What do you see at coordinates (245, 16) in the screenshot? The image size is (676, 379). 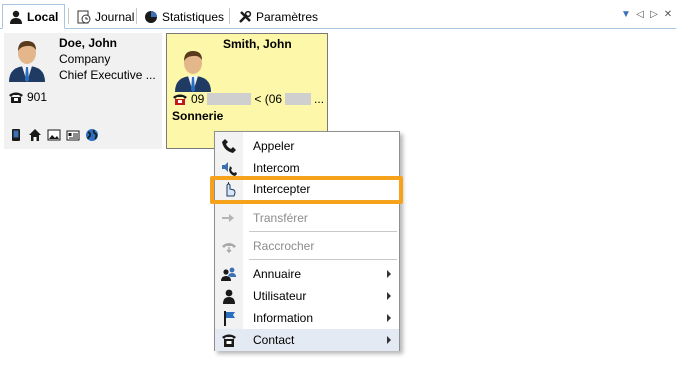 I see `tools-icon` at bounding box center [245, 16].